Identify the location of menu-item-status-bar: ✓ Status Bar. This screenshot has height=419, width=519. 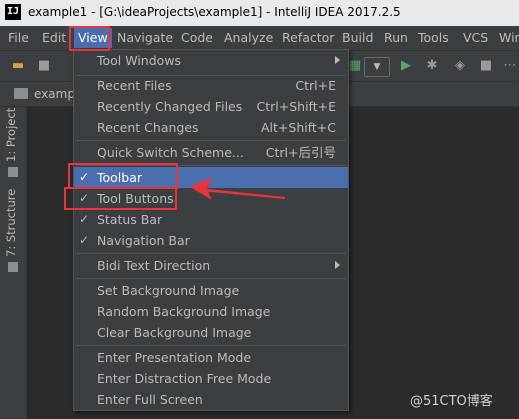
(211, 219).